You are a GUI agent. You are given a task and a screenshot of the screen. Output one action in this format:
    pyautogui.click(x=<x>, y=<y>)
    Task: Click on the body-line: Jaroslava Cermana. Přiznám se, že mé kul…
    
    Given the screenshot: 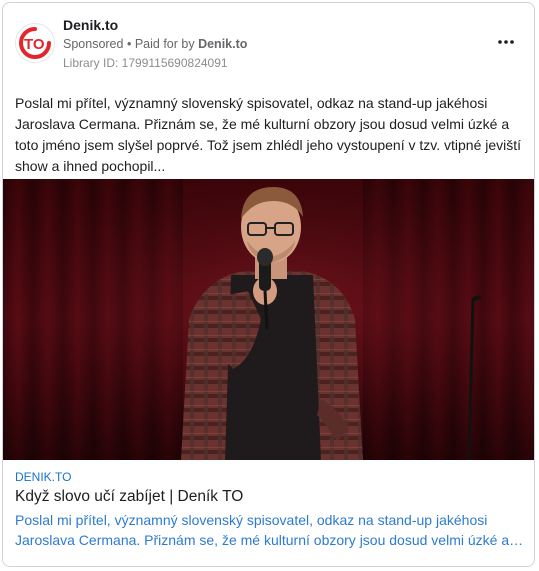 What is the action you would take?
    pyautogui.click(x=262, y=124)
    